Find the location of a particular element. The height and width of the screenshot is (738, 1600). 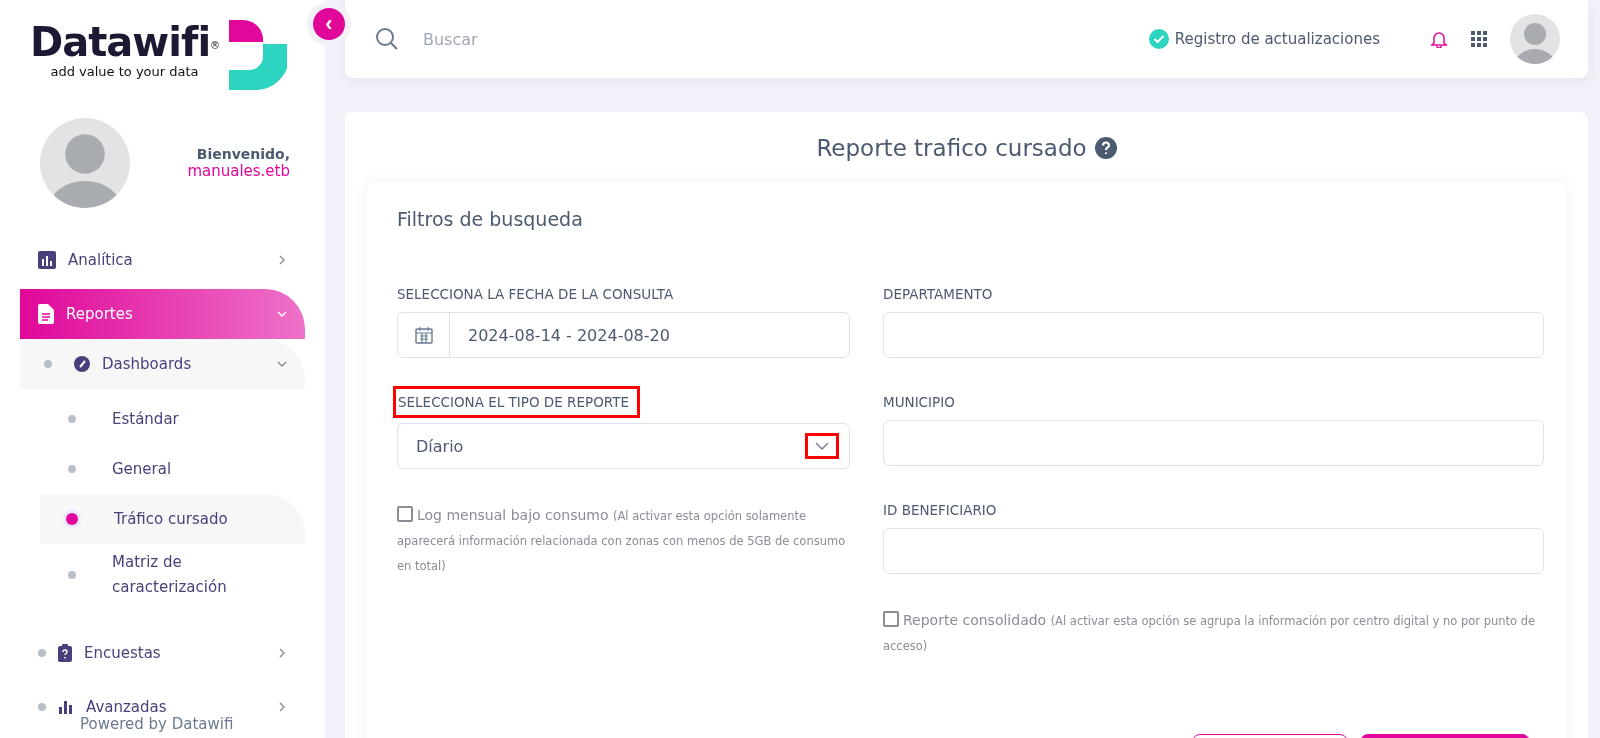

search-field: Buscar is located at coordinates (774, 39).